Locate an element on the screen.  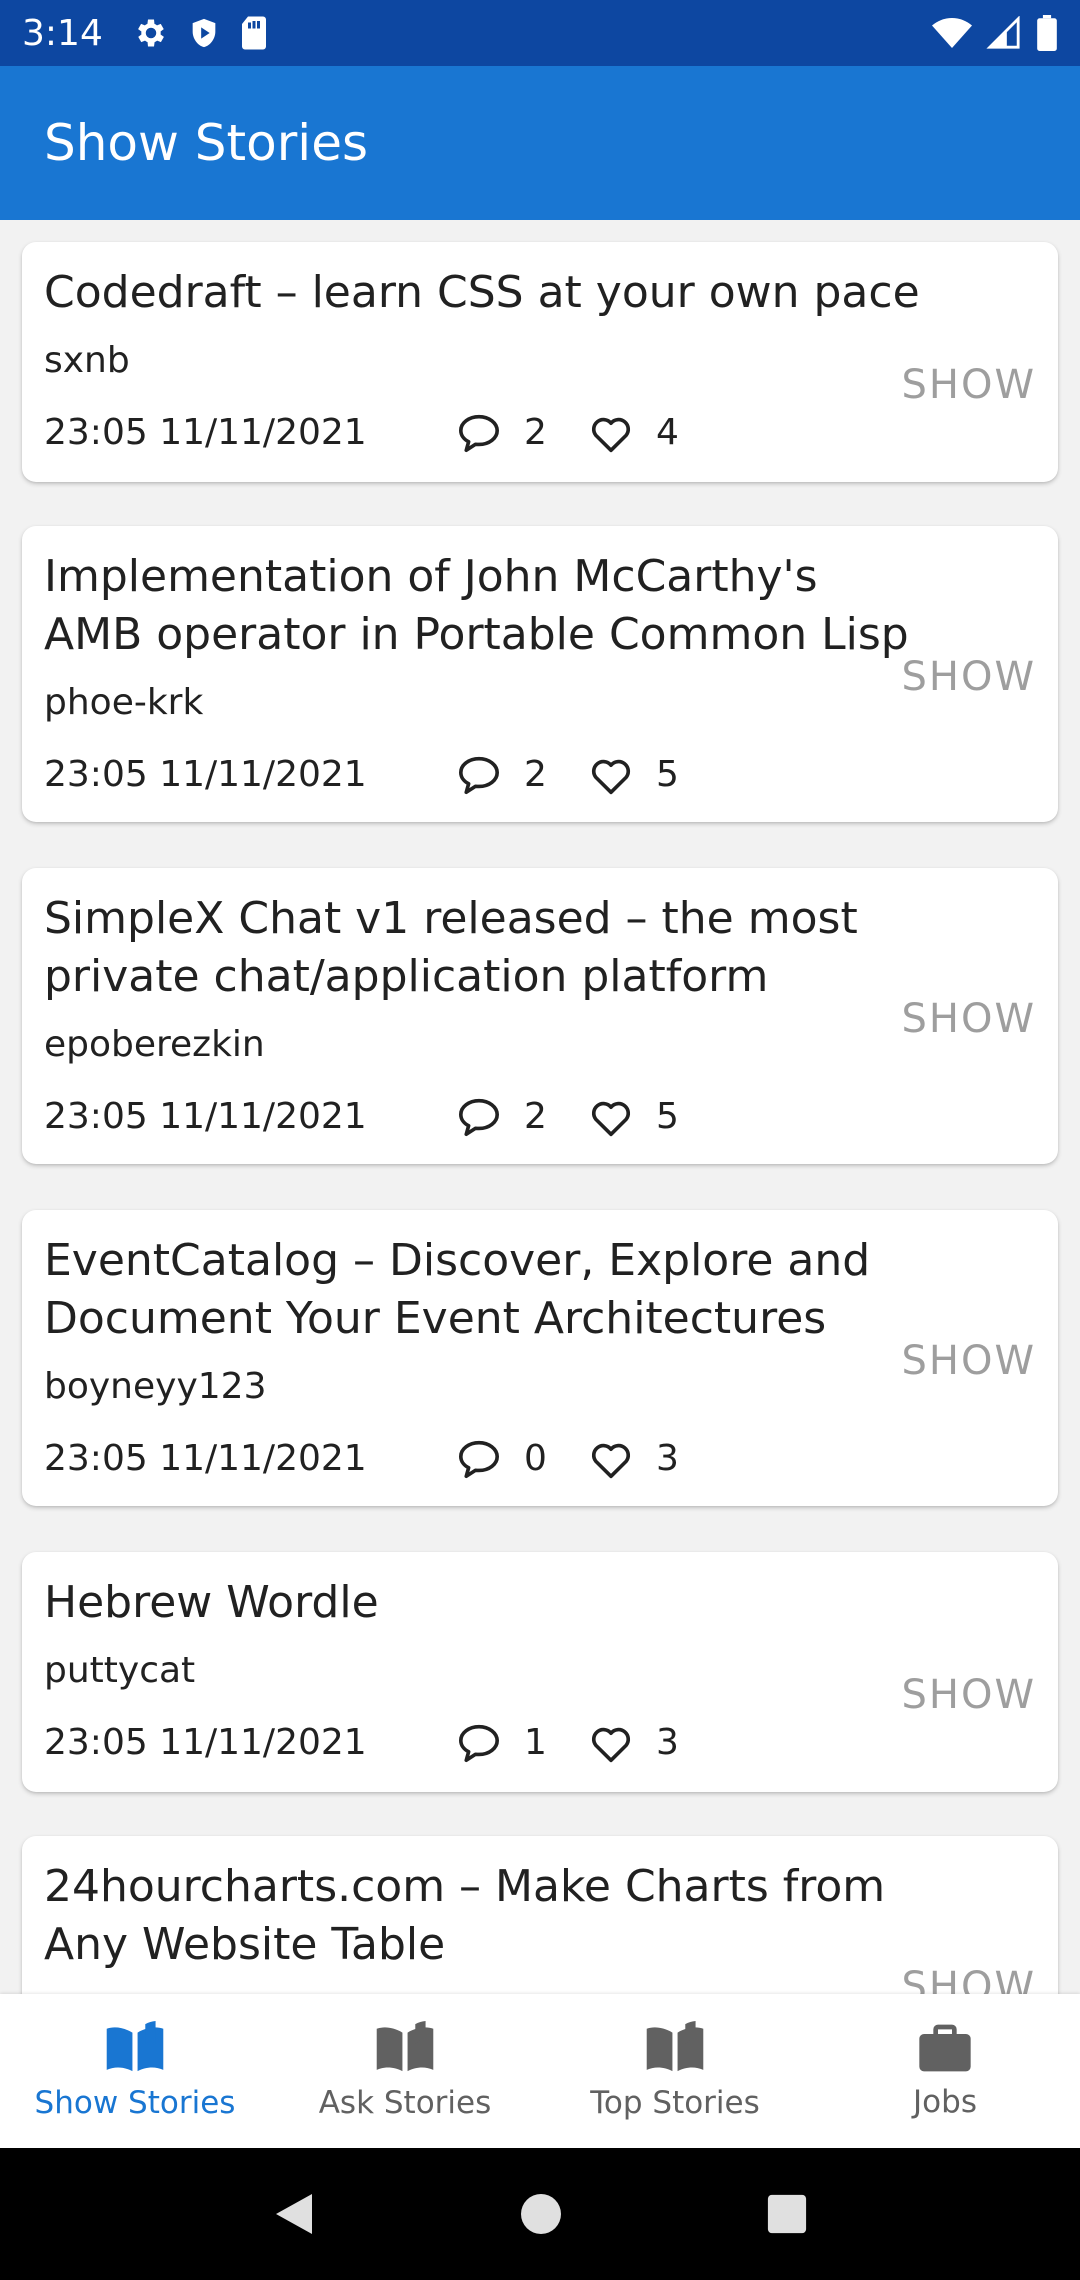
comments-value: 0 is located at coordinates (535, 1458).